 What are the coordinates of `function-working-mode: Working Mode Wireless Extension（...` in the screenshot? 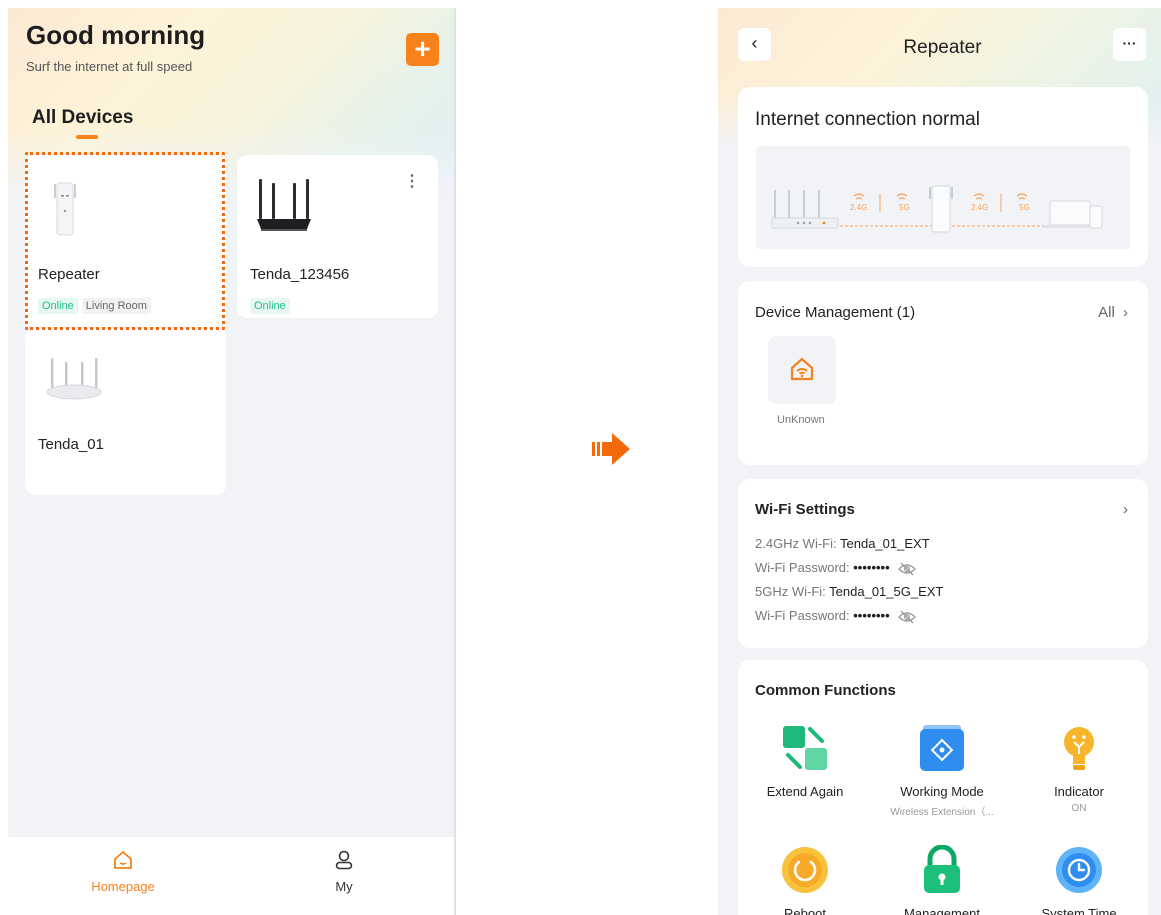 It's located at (942, 770).